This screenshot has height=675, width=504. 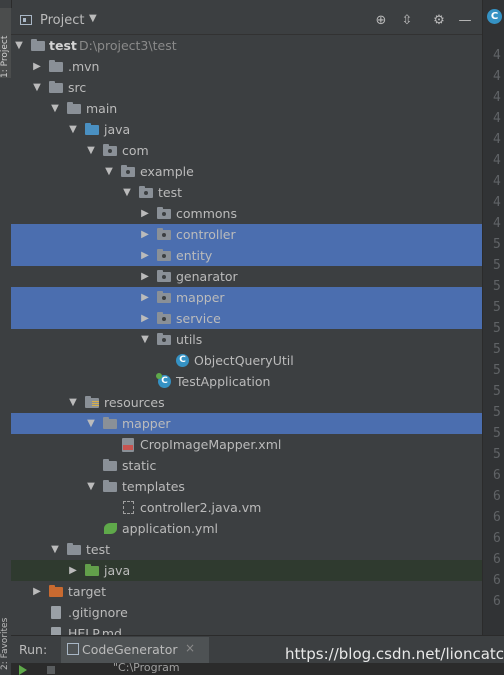 What do you see at coordinates (494, 16) in the screenshot?
I see `java-class-tab-icon: C` at bounding box center [494, 16].